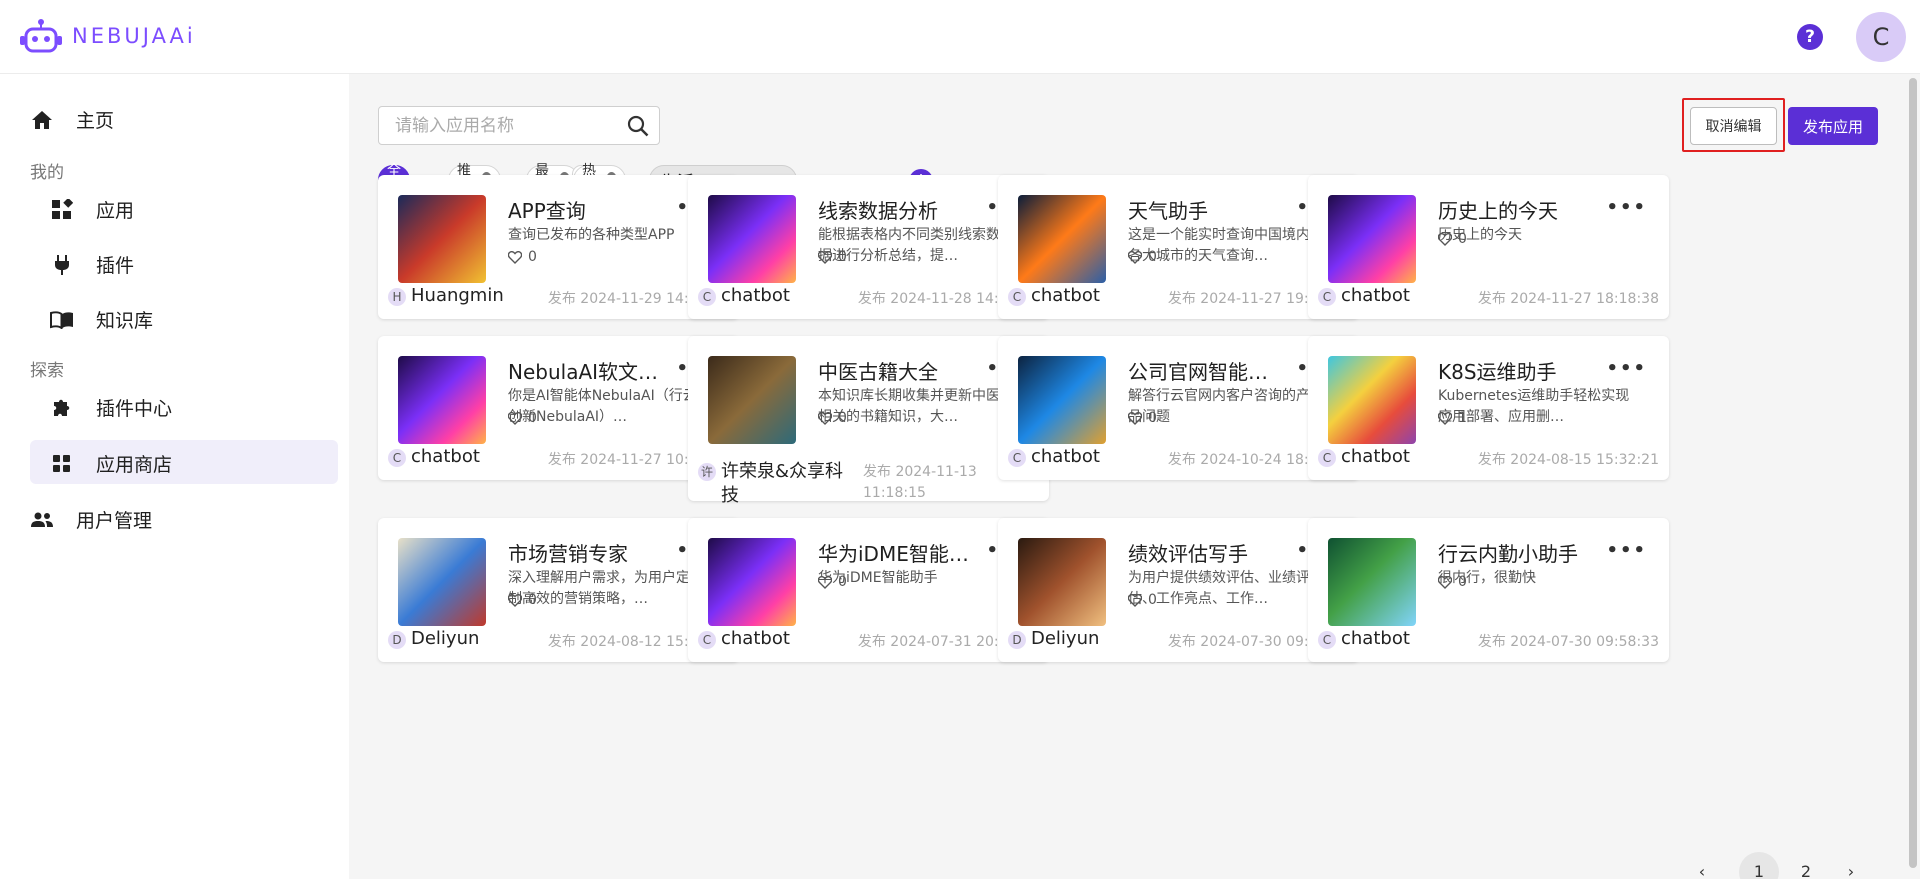 The image size is (1920, 879). I want to click on sidebar-item-app-store: 应用商店, so click(111, 463).